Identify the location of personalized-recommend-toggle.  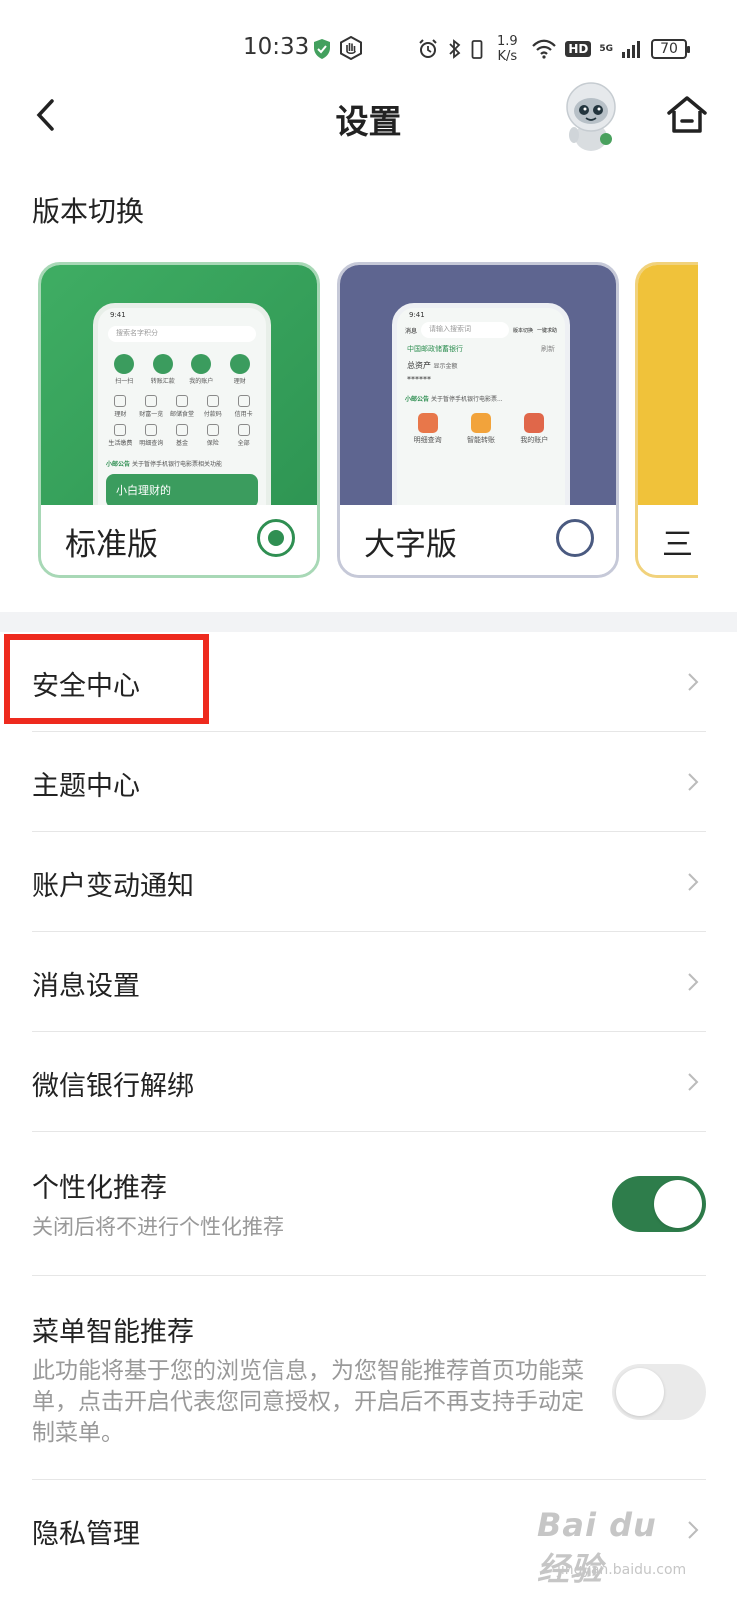
(659, 1204).